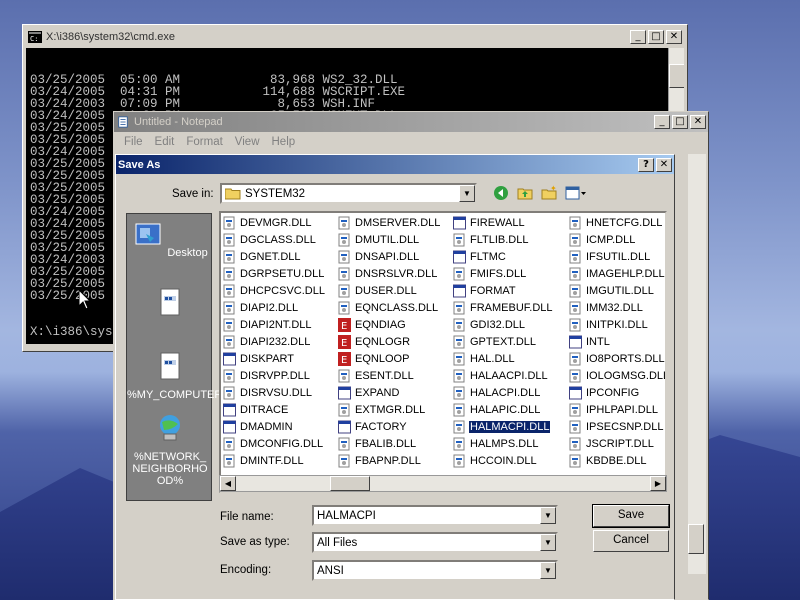 This screenshot has width=800, height=600. I want to click on file-item: DGRPSETU.DLL, so click(274, 273).